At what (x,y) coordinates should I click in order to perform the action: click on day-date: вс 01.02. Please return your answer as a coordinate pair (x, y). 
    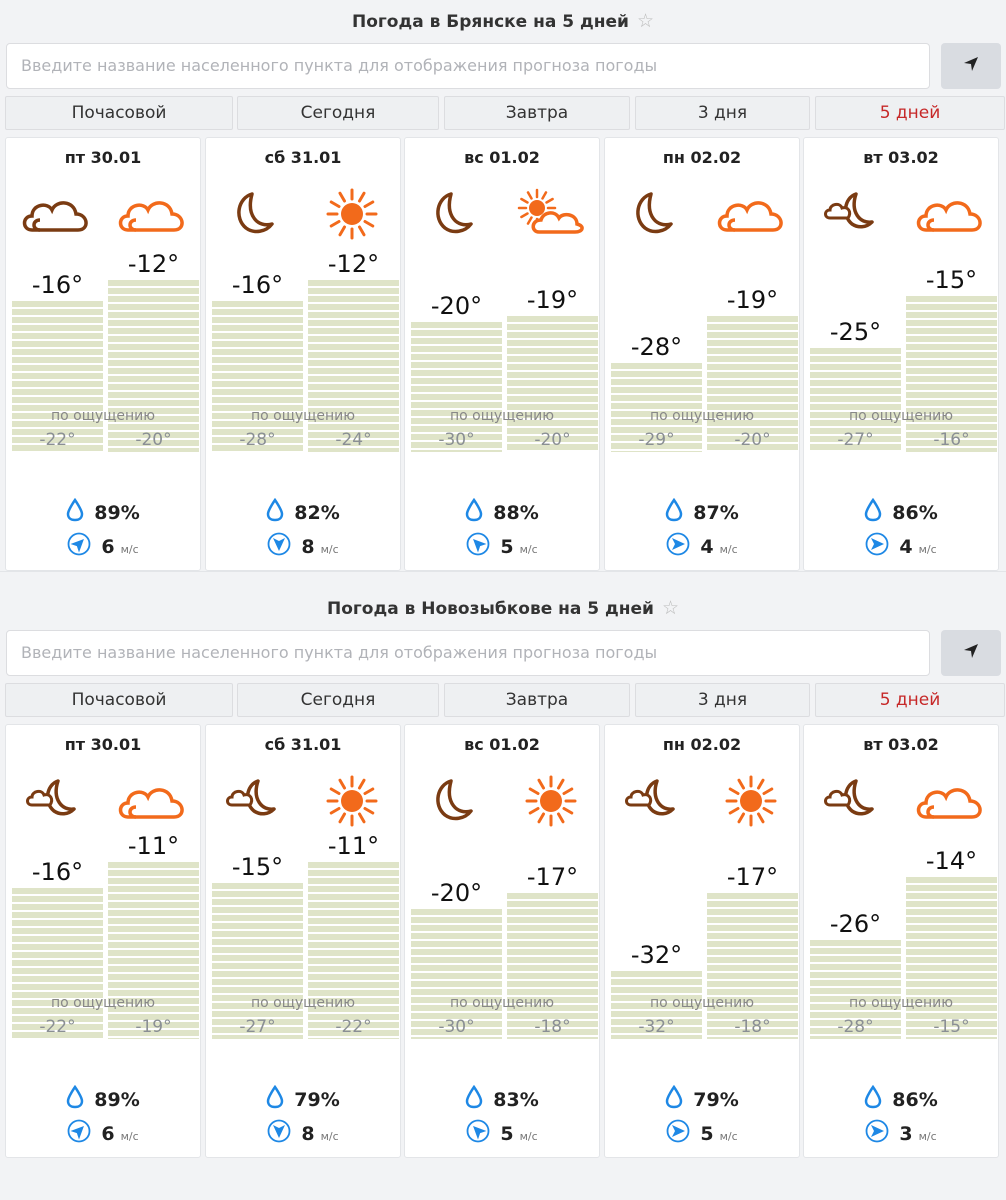
    Looking at the image, I should click on (502, 157).